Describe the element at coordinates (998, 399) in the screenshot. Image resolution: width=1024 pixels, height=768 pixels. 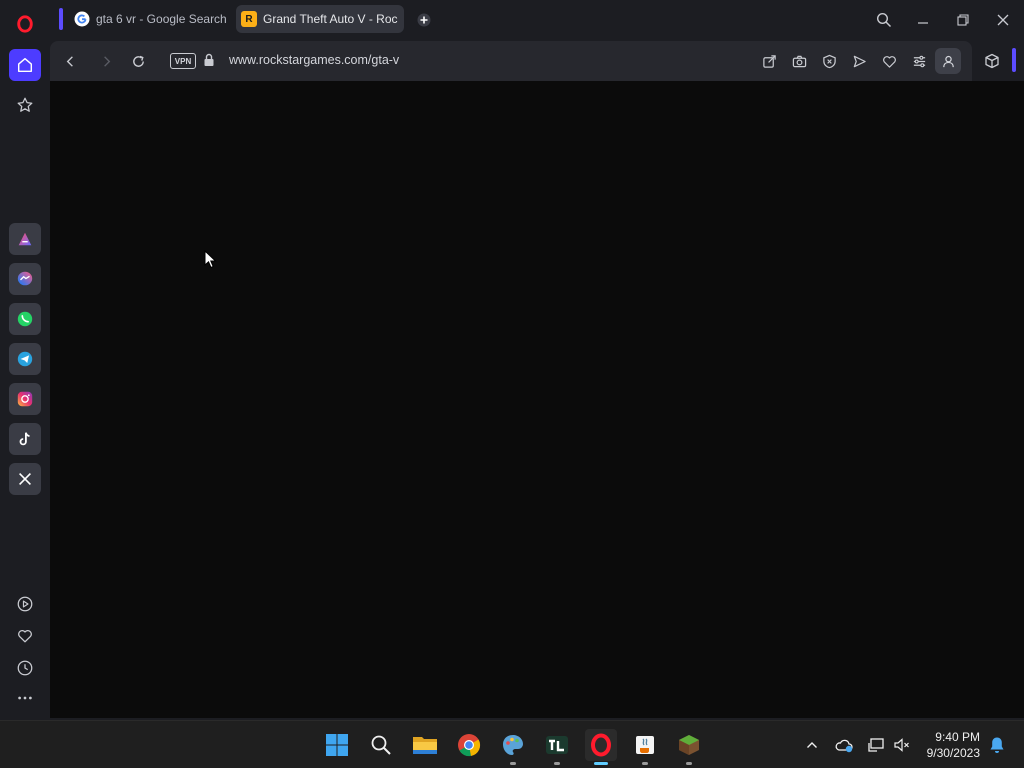
I see `page-content-edge` at that location.